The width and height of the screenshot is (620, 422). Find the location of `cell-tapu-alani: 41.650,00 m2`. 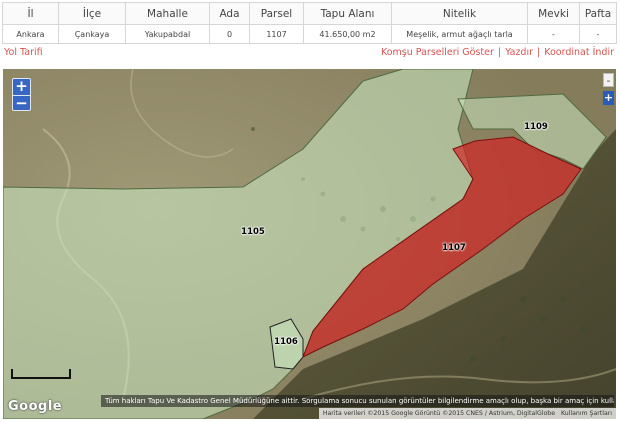

cell-tapu-alani: 41.650,00 m2 is located at coordinates (347, 34).